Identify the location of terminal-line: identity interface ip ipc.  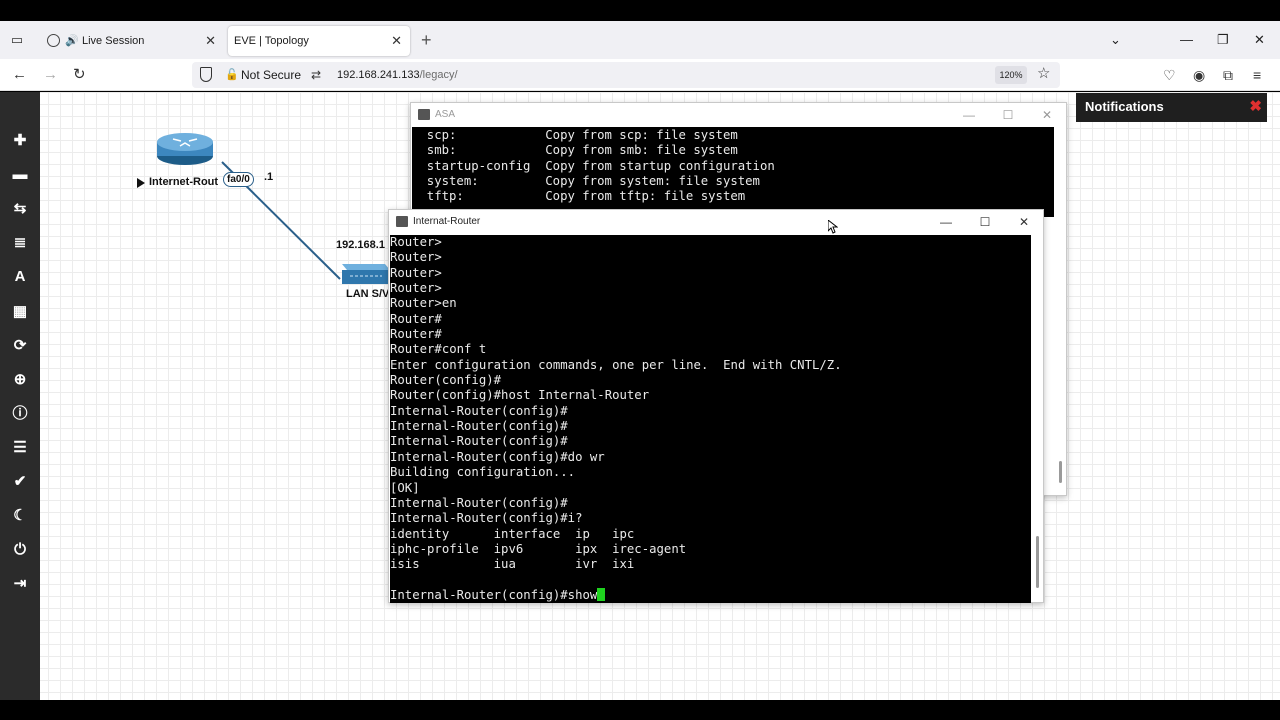
(512, 533).